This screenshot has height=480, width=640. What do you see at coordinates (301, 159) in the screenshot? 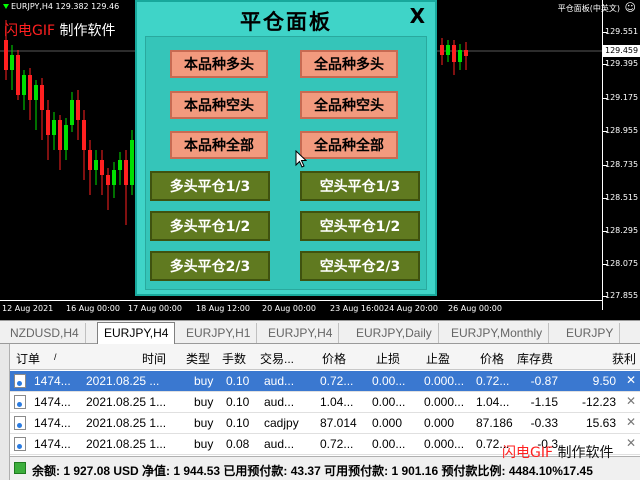
I see `mouse-cursor-icon` at bounding box center [301, 159].